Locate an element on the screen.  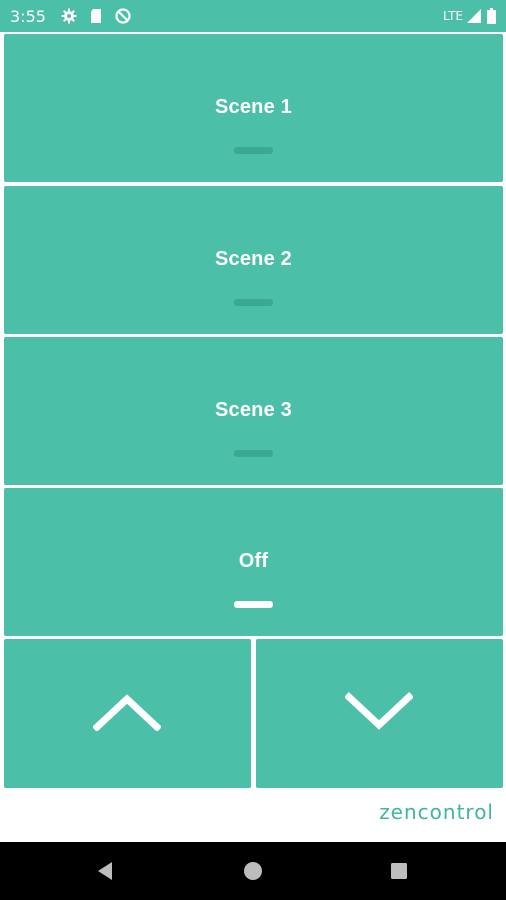
brand-logo: zencontrol is located at coordinates (436, 812).